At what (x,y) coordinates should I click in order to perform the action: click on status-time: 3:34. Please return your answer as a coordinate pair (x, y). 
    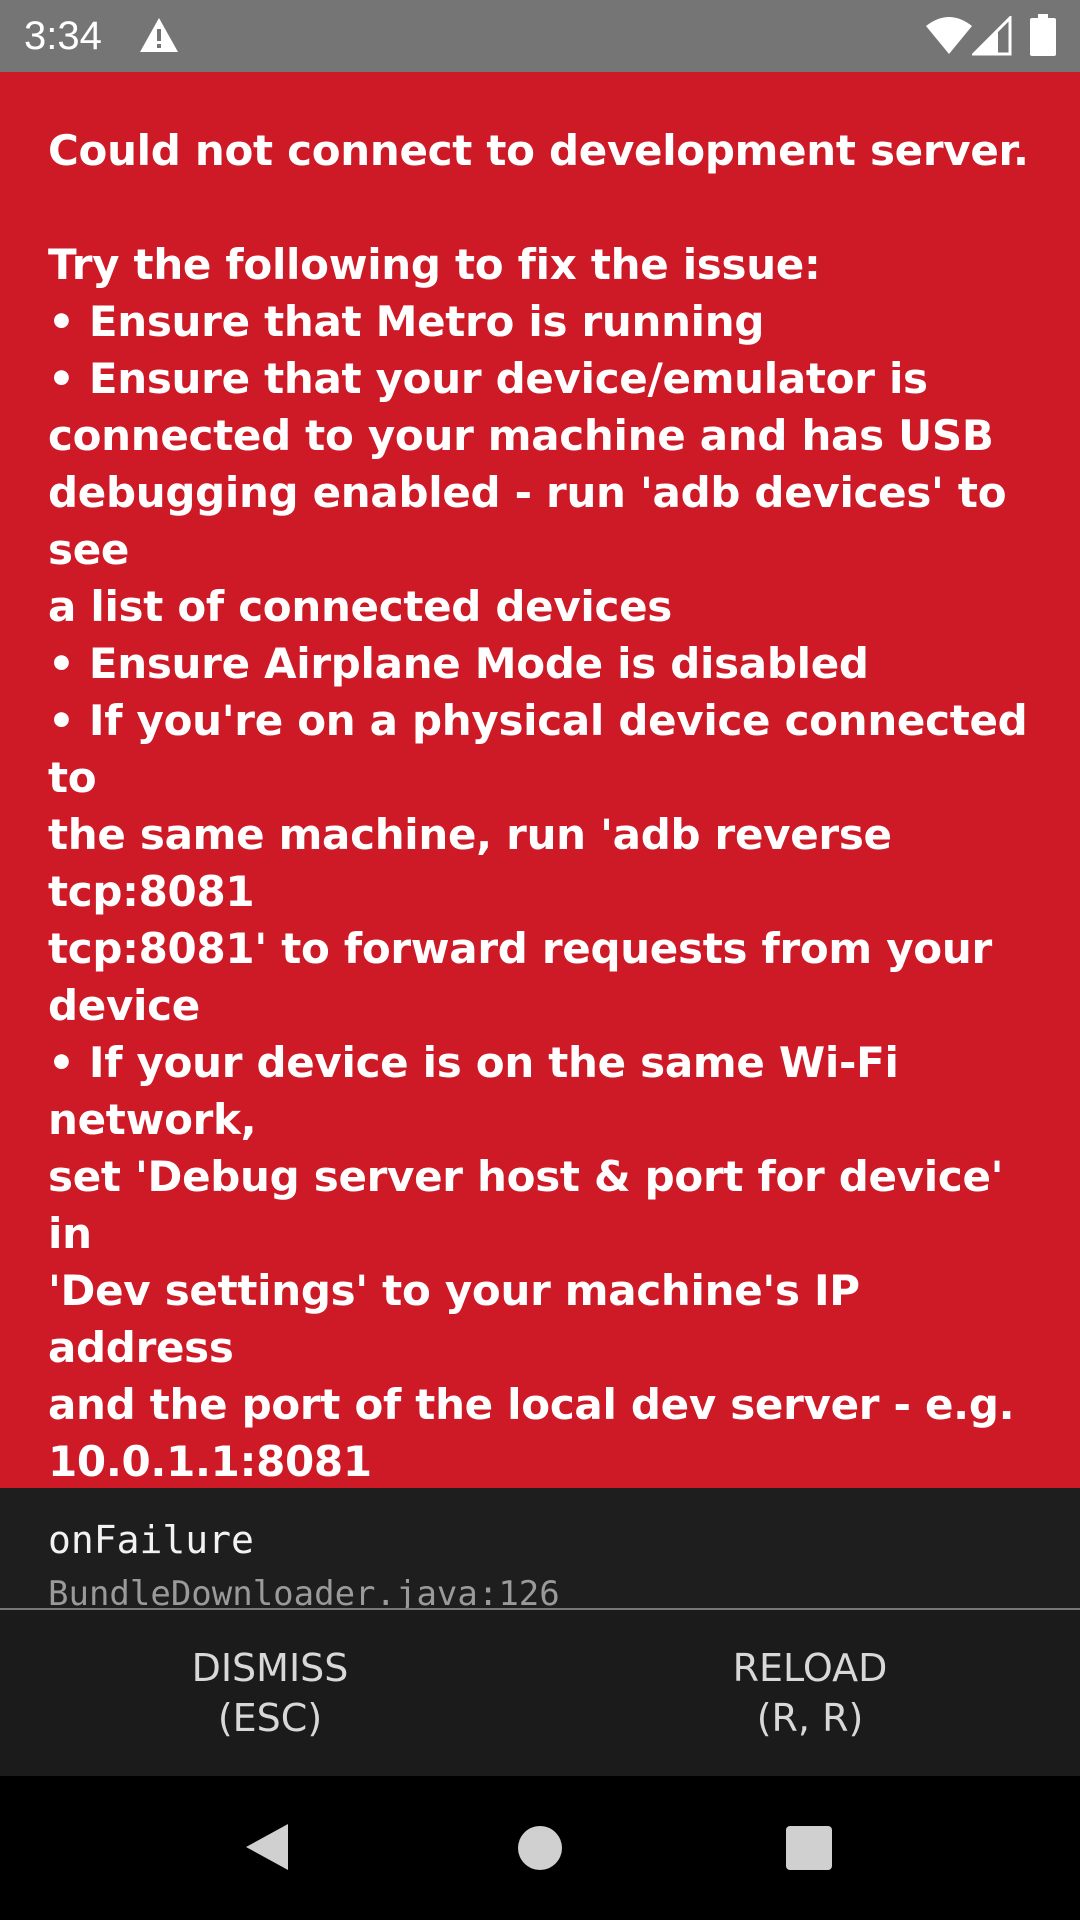
    Looking at the image, I should click on (63, 36).